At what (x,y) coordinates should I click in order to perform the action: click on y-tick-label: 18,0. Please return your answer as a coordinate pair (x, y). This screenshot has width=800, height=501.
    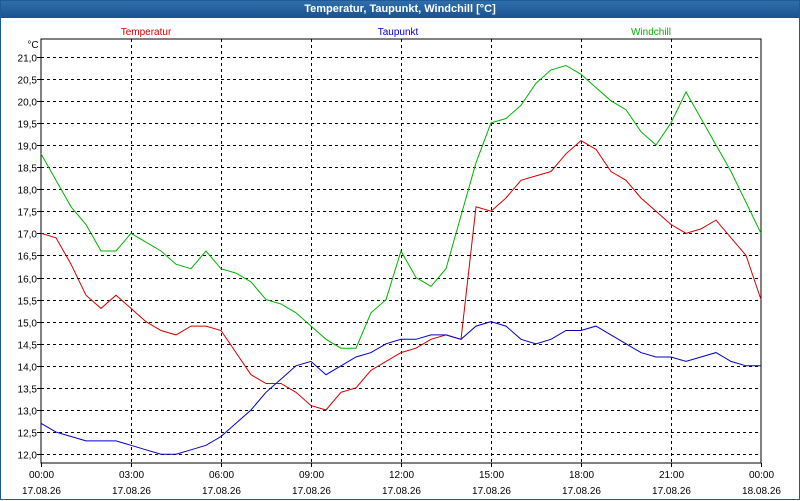
    Looking at the image, I should click on (28, 191).